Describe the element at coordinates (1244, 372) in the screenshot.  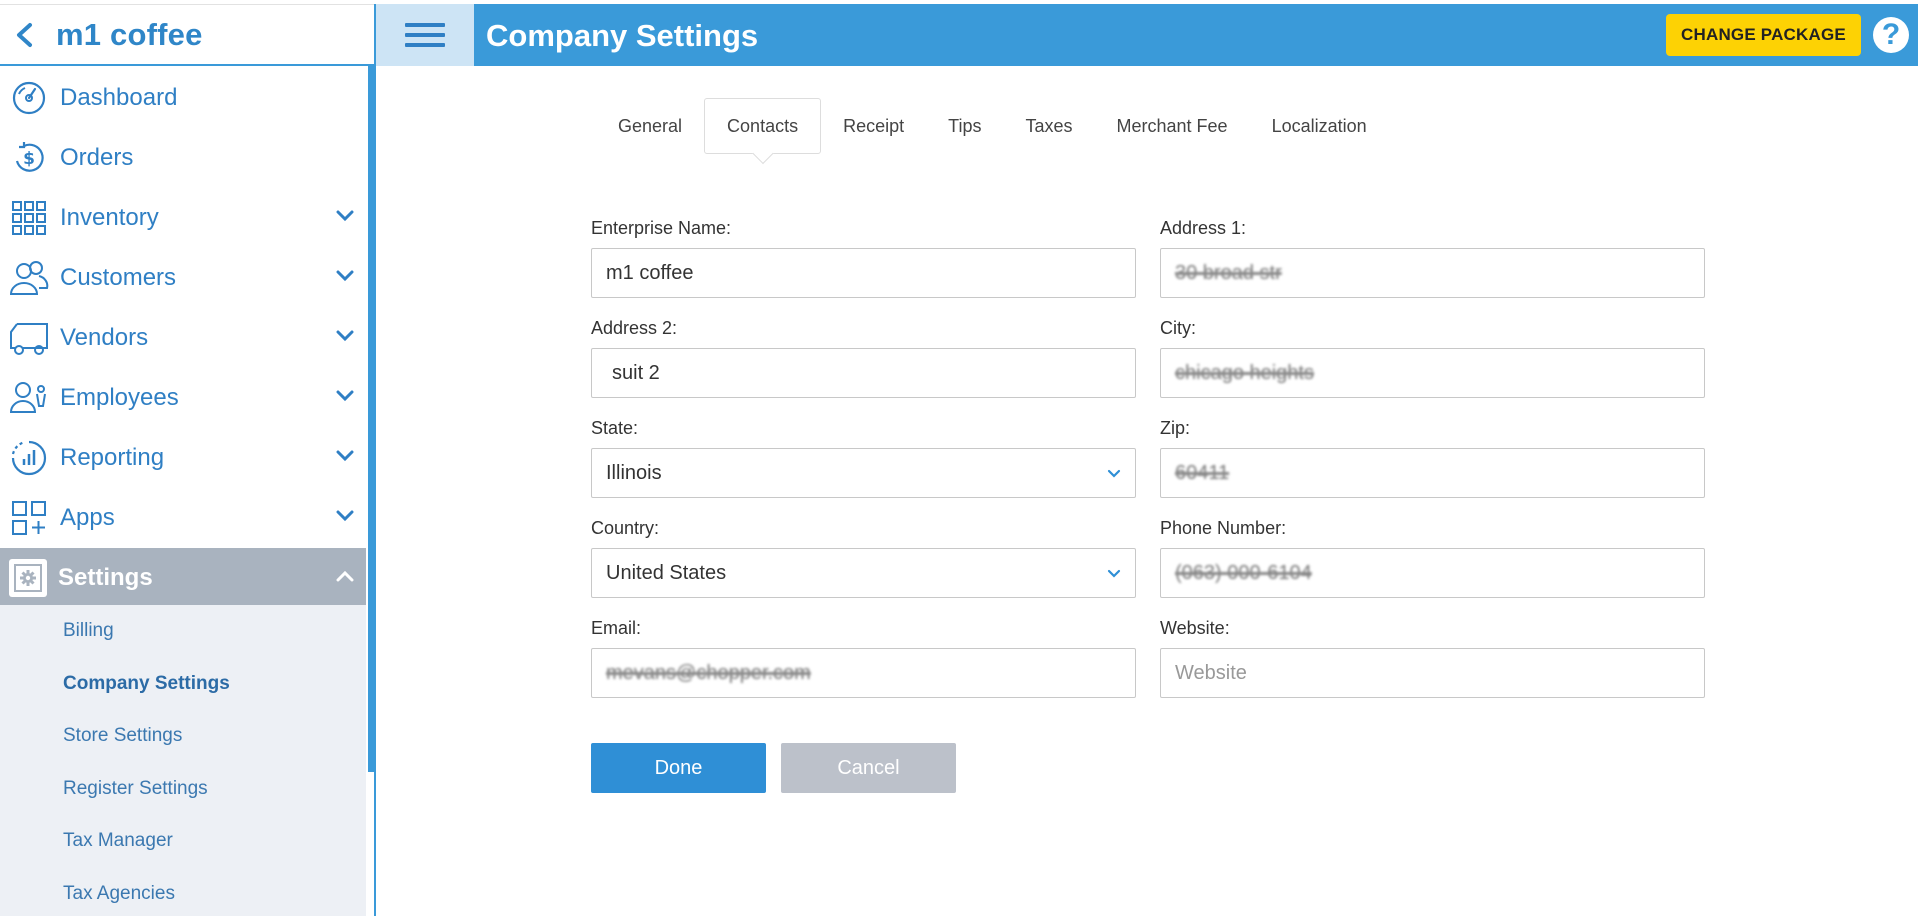
I see `city-value: chicago heights` at that location.